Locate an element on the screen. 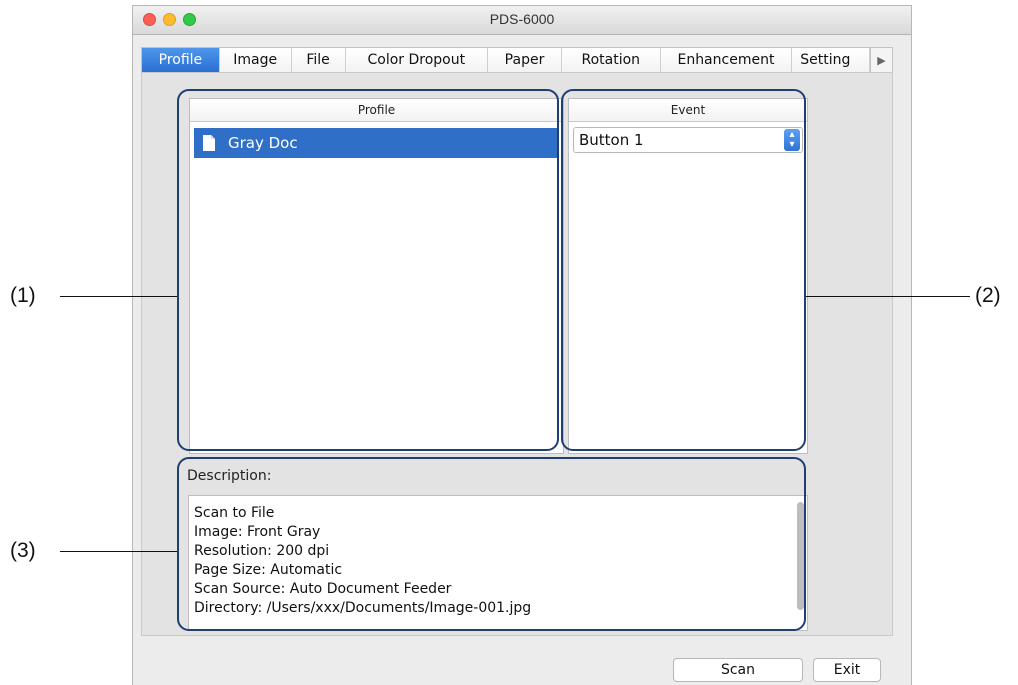  exit-button: Exit is located at coordinates (847, 670).